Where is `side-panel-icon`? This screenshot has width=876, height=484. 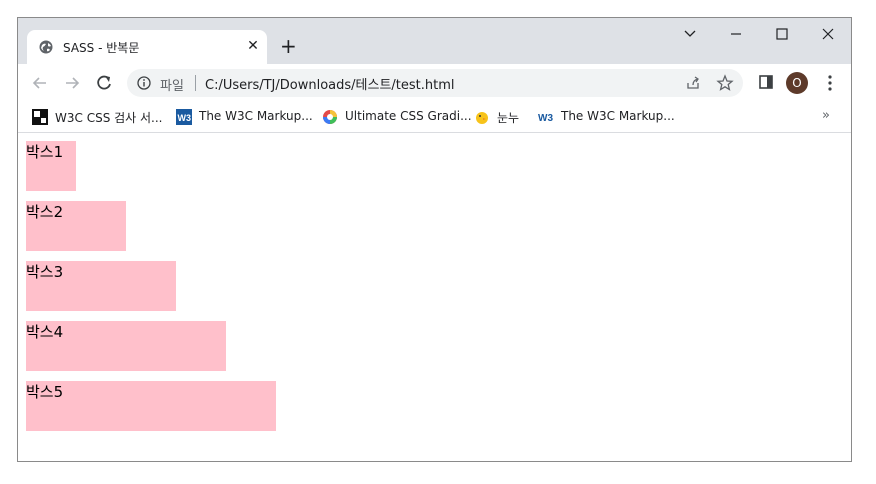
side-panel-icon is located at coordinates (766, 82).